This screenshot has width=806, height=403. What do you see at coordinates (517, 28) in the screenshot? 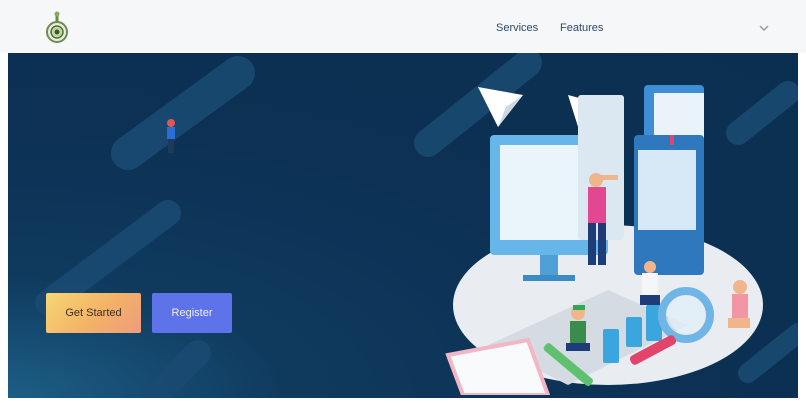
I see `nav-link-services: Services` at bounding box center [517, 28].